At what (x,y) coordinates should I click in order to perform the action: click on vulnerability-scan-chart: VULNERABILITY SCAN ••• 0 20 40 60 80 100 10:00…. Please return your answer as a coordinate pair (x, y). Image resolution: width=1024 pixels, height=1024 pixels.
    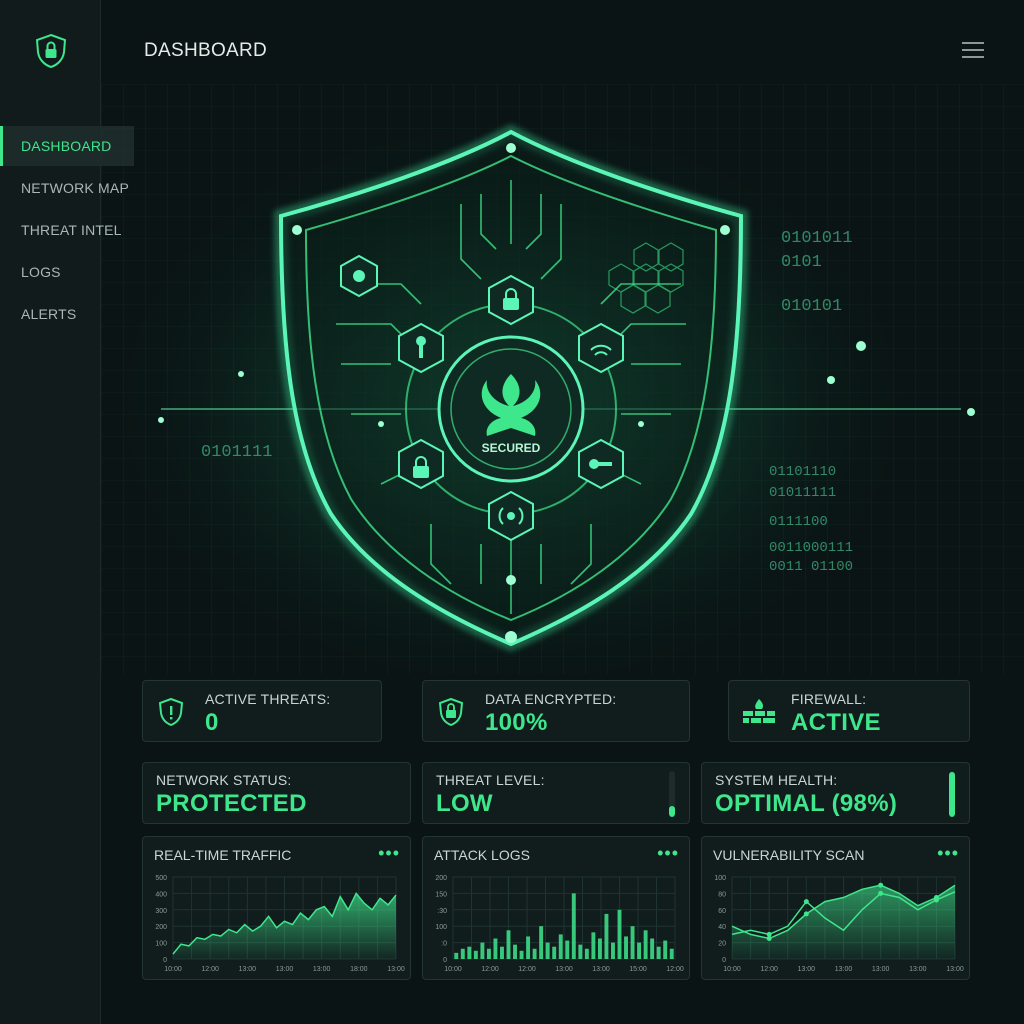
    Looking at the image, I should click on (835, 908).